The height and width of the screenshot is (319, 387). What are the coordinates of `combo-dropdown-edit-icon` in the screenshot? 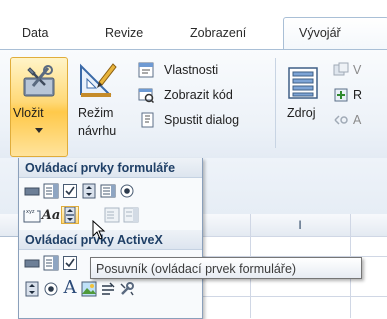 It's located at (131, 215).